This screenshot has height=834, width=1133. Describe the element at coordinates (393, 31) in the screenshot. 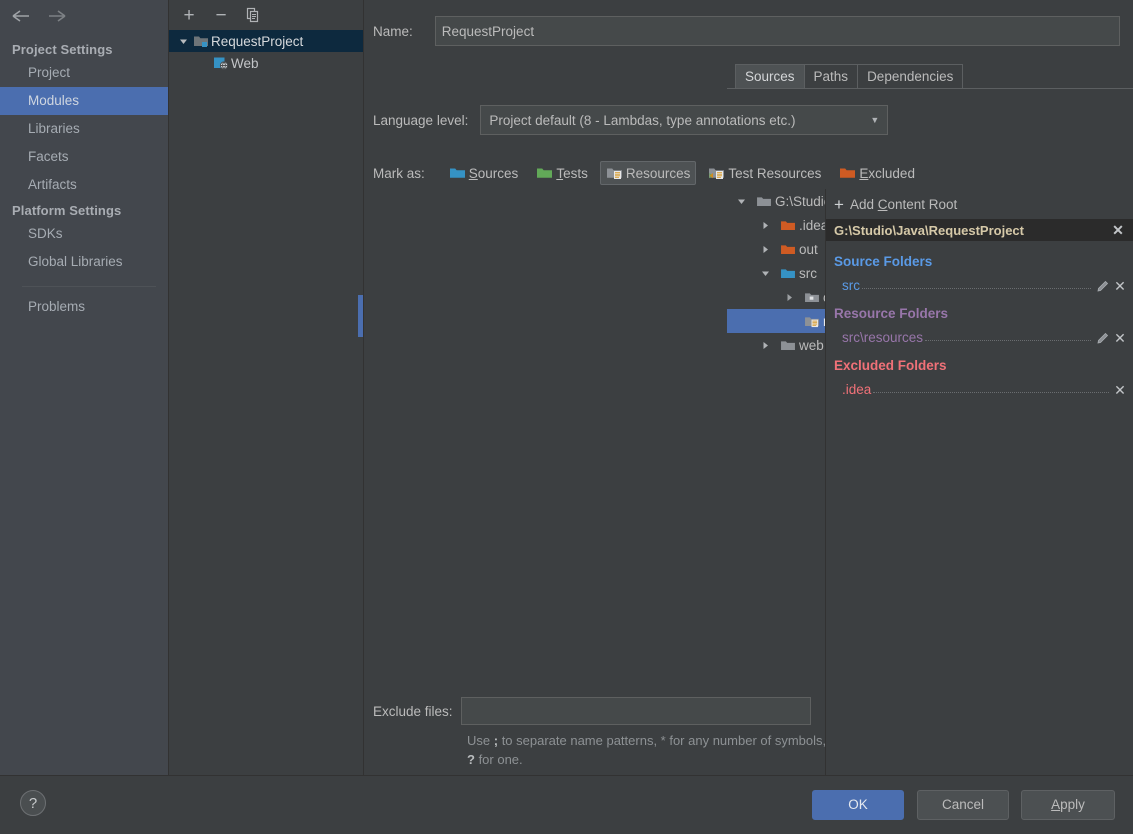

I see `name-label: Name:` at that location.